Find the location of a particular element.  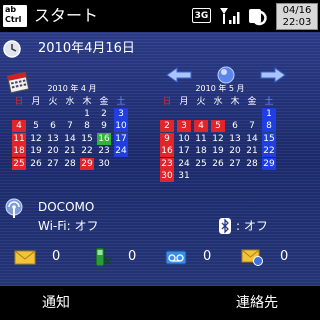

mail-icon is located at coordinates (25, 257).